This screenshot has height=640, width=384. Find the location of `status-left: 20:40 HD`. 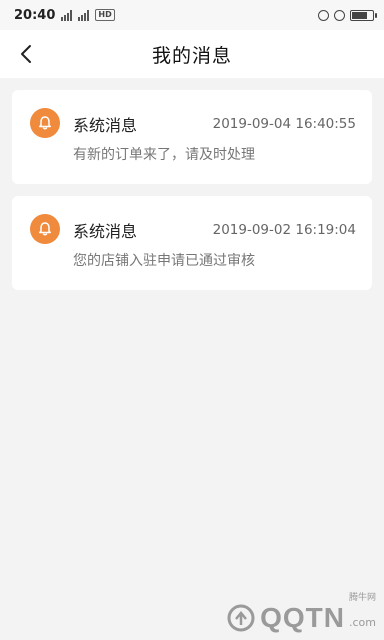

status-left: 20:40 HD is located at coordinates (64, 15).